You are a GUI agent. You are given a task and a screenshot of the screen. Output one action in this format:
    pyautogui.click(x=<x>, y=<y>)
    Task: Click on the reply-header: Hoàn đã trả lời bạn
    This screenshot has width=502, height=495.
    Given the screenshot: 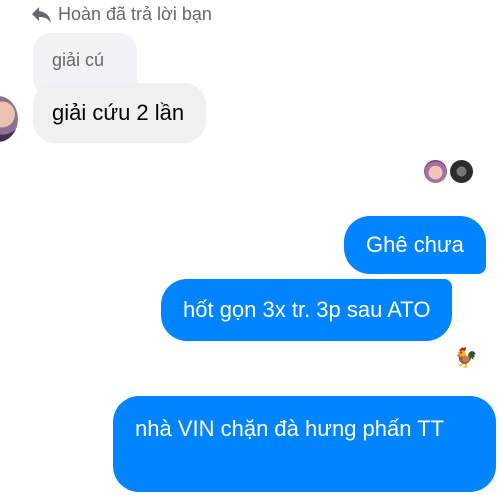 What is the action you would take?
    pyautogui.click(x=121, y=14)
    